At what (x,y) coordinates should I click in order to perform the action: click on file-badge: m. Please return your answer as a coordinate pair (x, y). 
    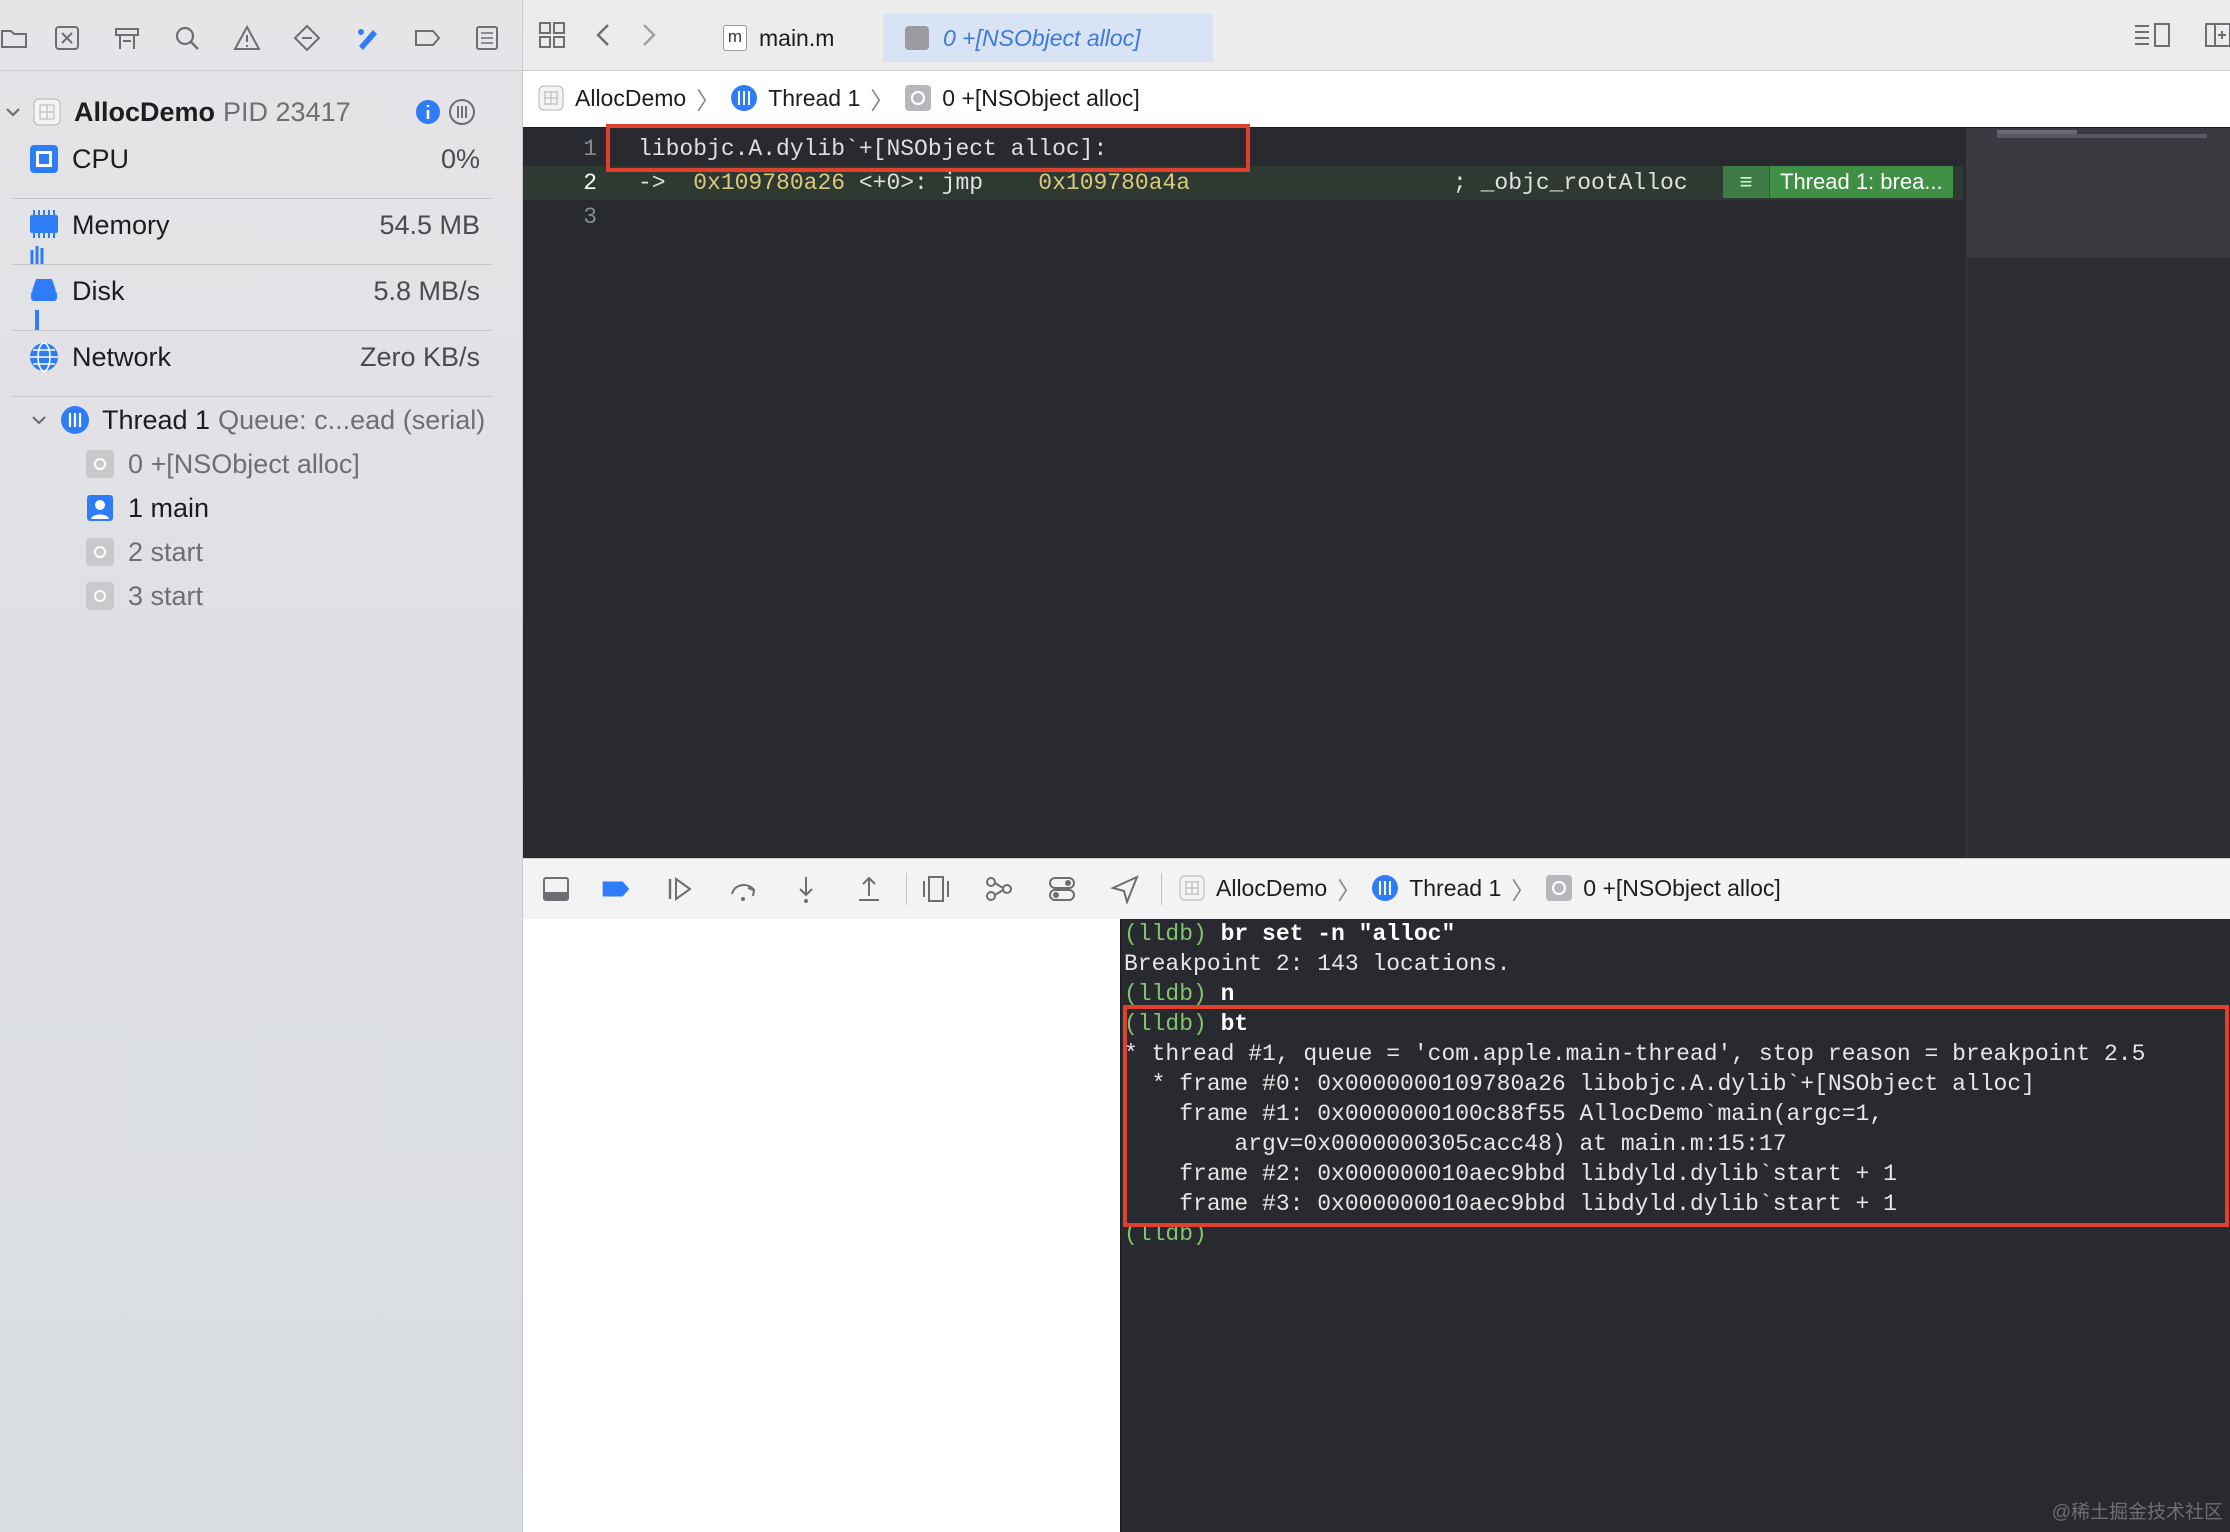
    Looking at the image, I should click on (735, 38).